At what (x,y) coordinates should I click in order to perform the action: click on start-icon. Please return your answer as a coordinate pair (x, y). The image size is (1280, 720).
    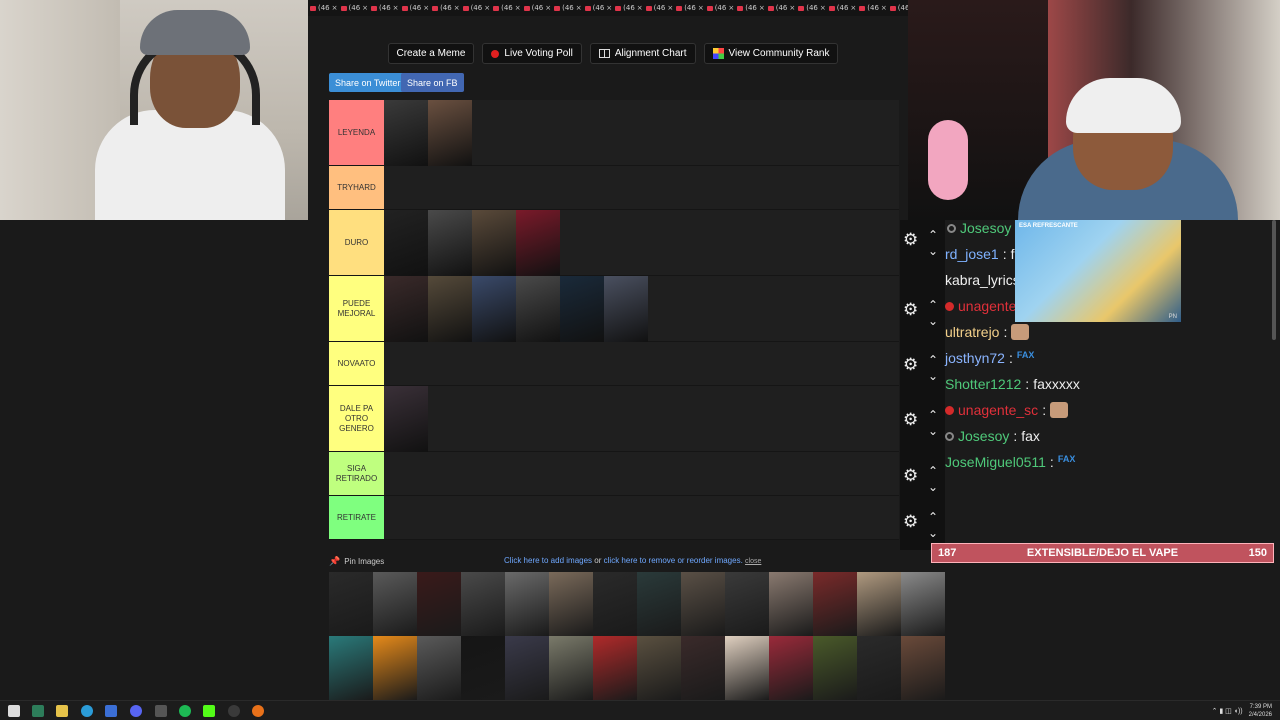
    Looking at the image, I should click on (14, 711).